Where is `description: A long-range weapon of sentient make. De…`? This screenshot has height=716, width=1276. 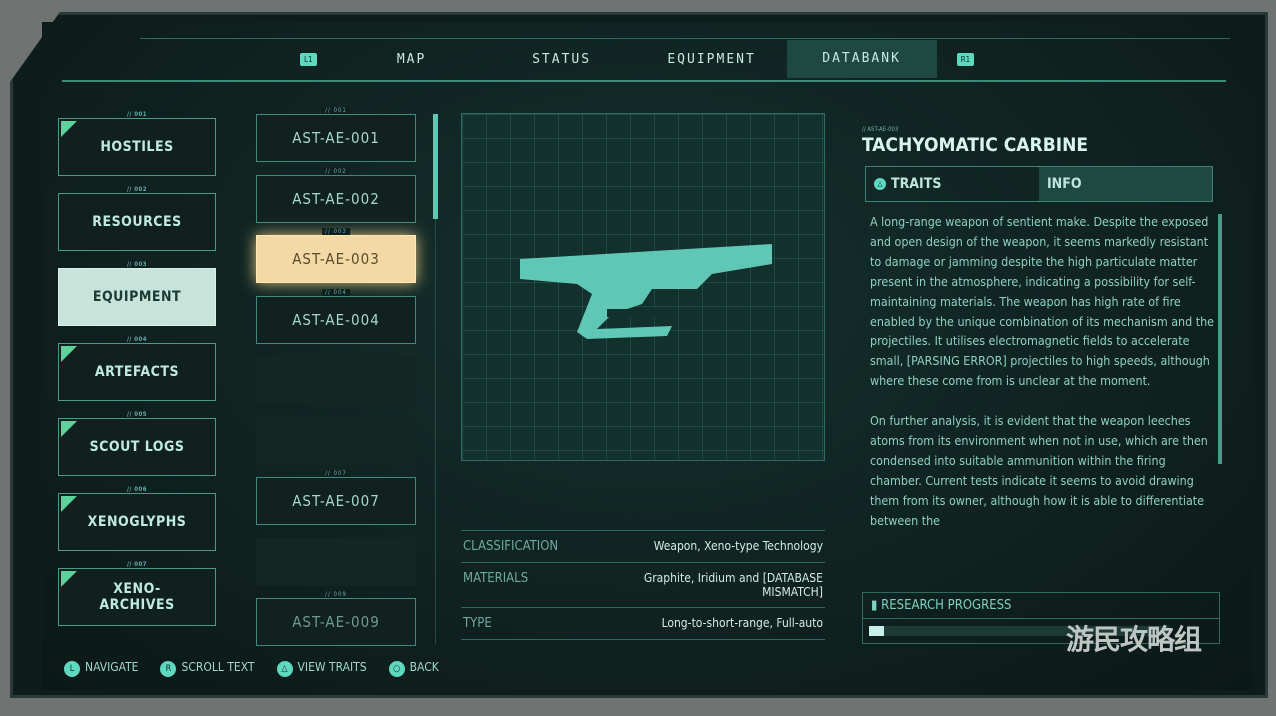
description: A long-range weapon of sentient make. De… is located at coordinates (1042, 389).